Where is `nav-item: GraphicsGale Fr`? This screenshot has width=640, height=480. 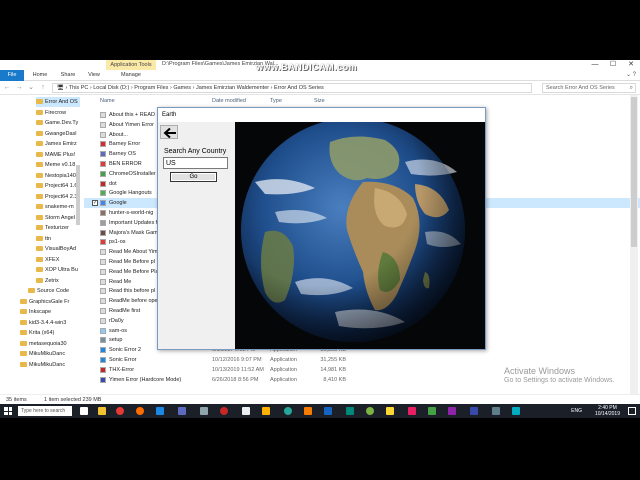
nav-item: GraphicsGale Fr is located at coordinates (50, 302).